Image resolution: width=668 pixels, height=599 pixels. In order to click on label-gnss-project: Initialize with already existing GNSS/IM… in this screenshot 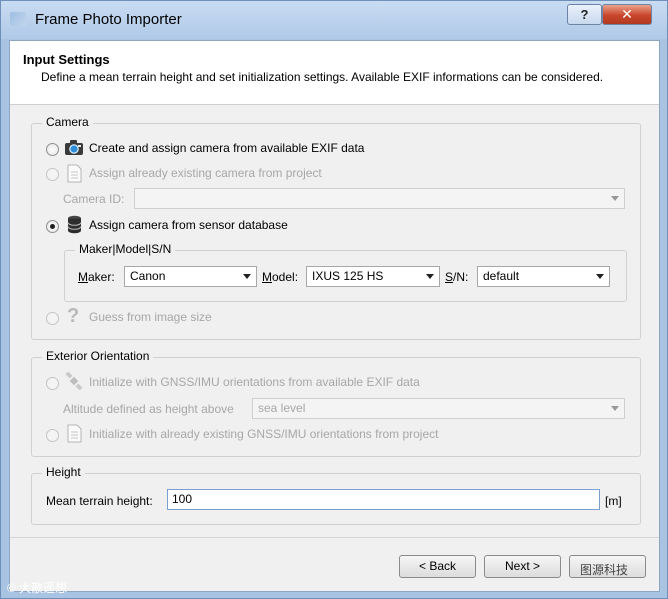, I will do `click(264, 434)`.